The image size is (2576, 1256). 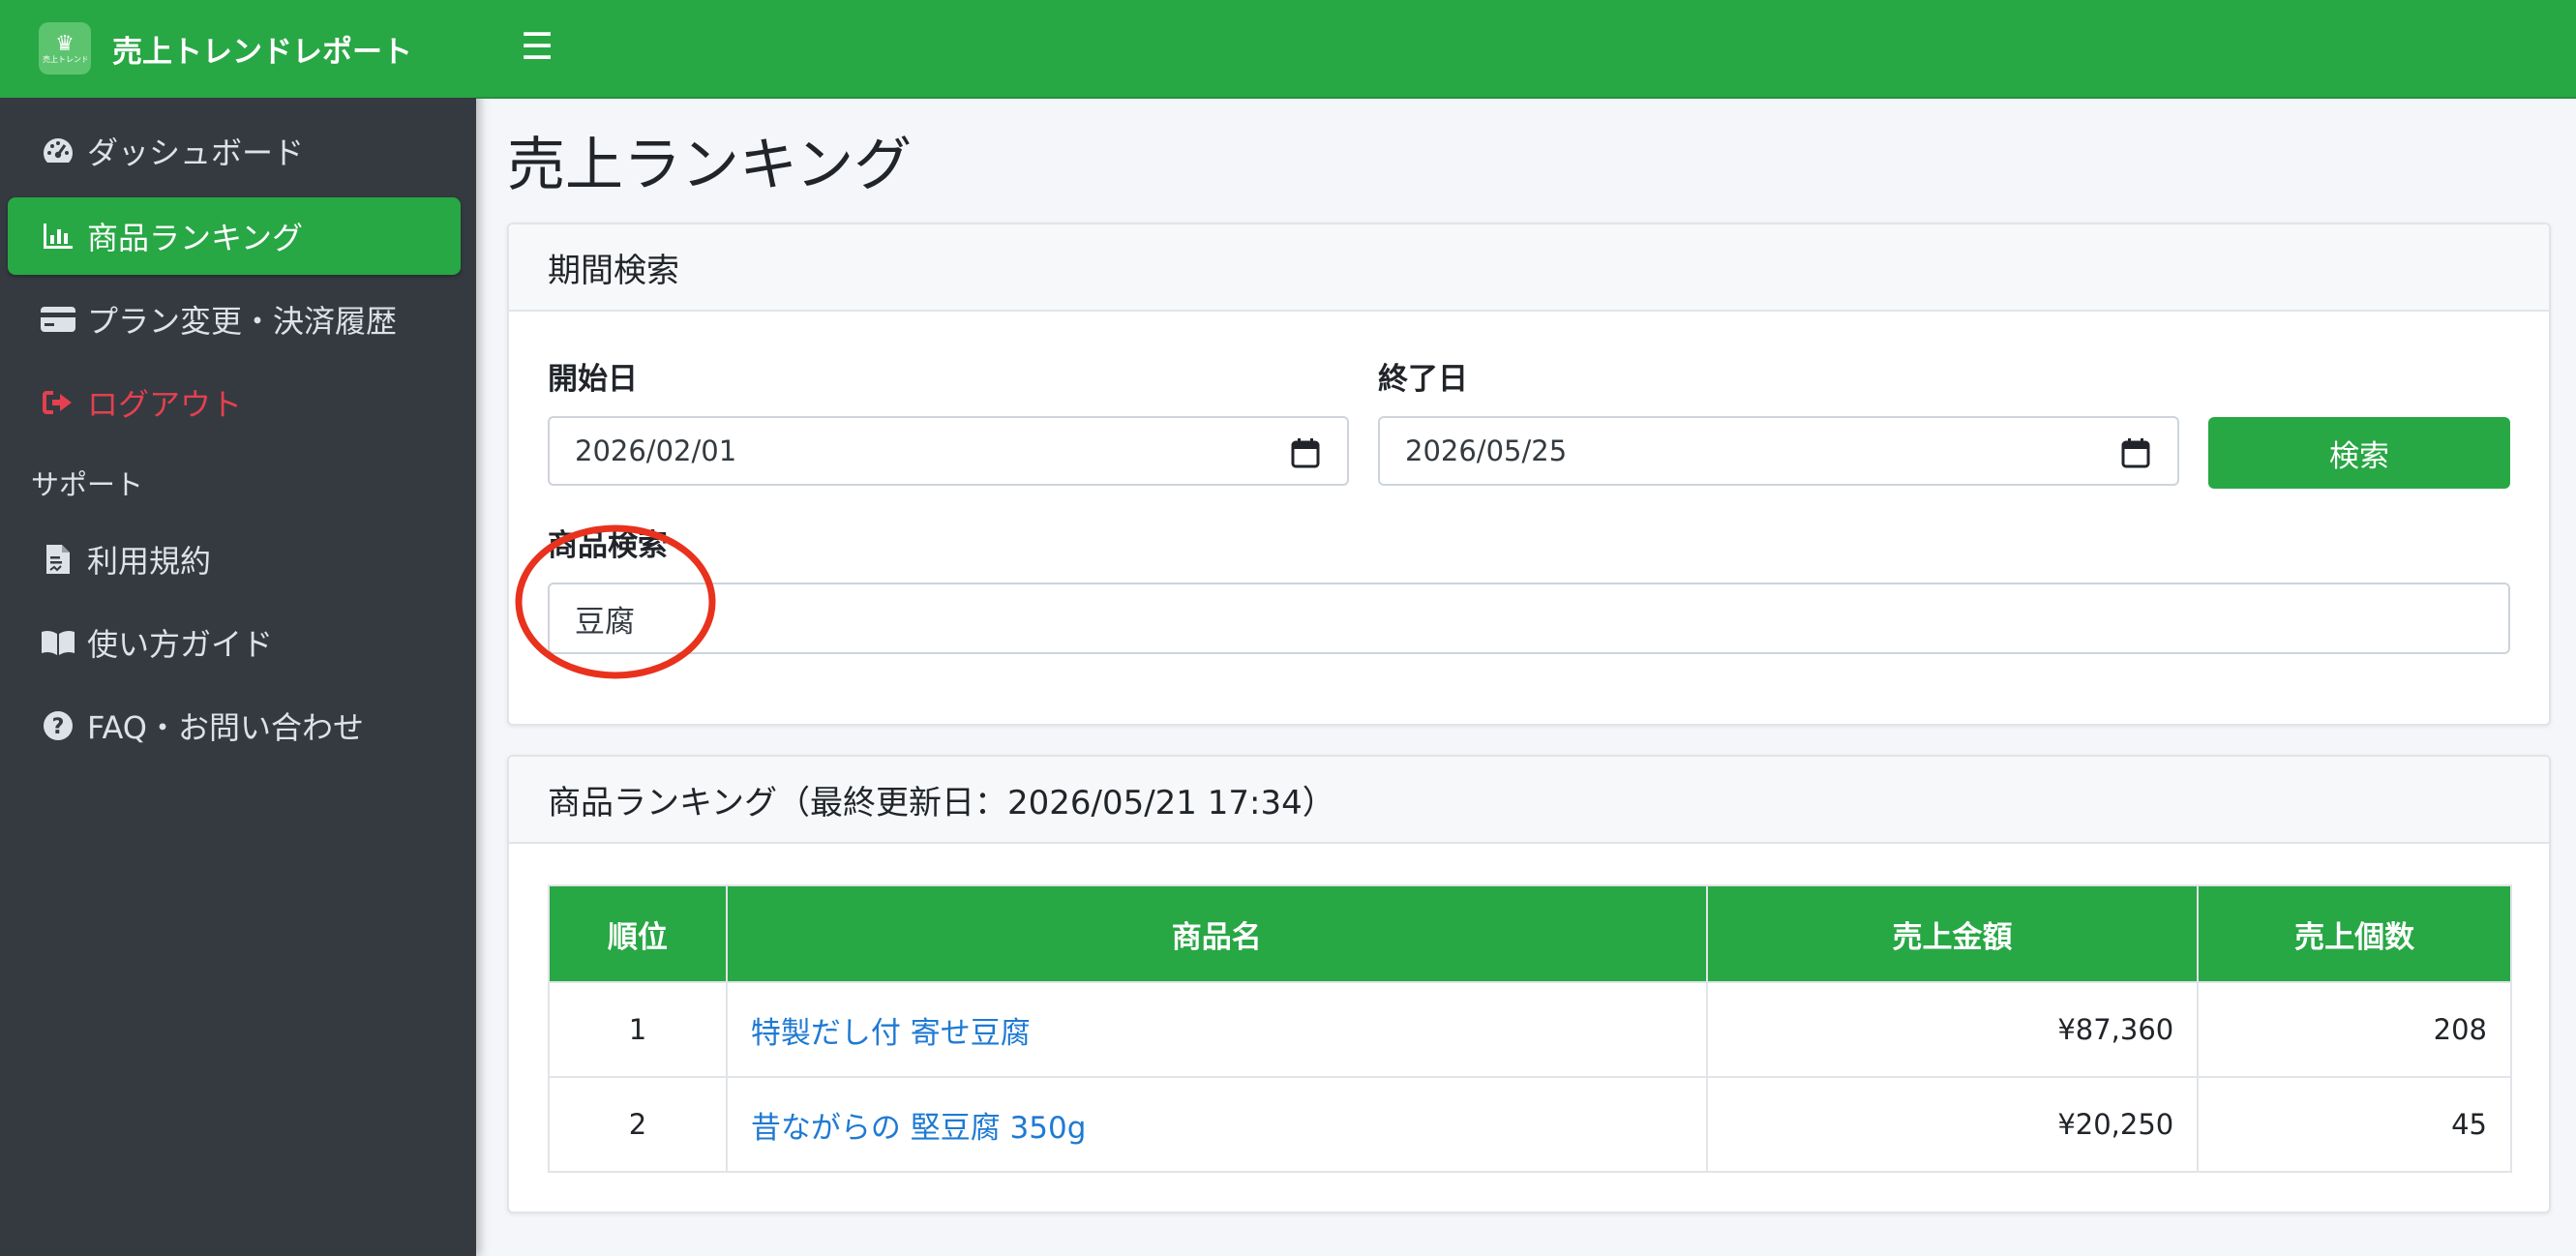 What do you see at coordinates (234, 559) in the screenshot?
I see `sidebar-item-terms: 利用規約` at bounding box center [234, 559].